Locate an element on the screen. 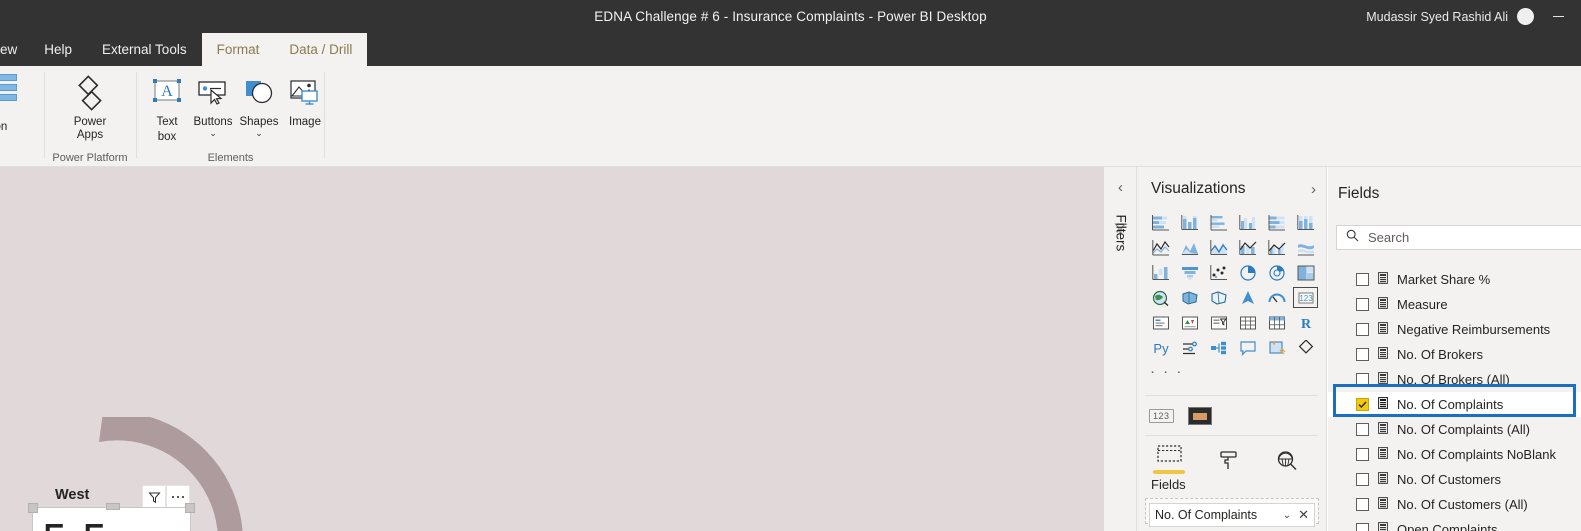 The image size is (1581, 531). area-chart-icon is located at coordinates (1189, 247).